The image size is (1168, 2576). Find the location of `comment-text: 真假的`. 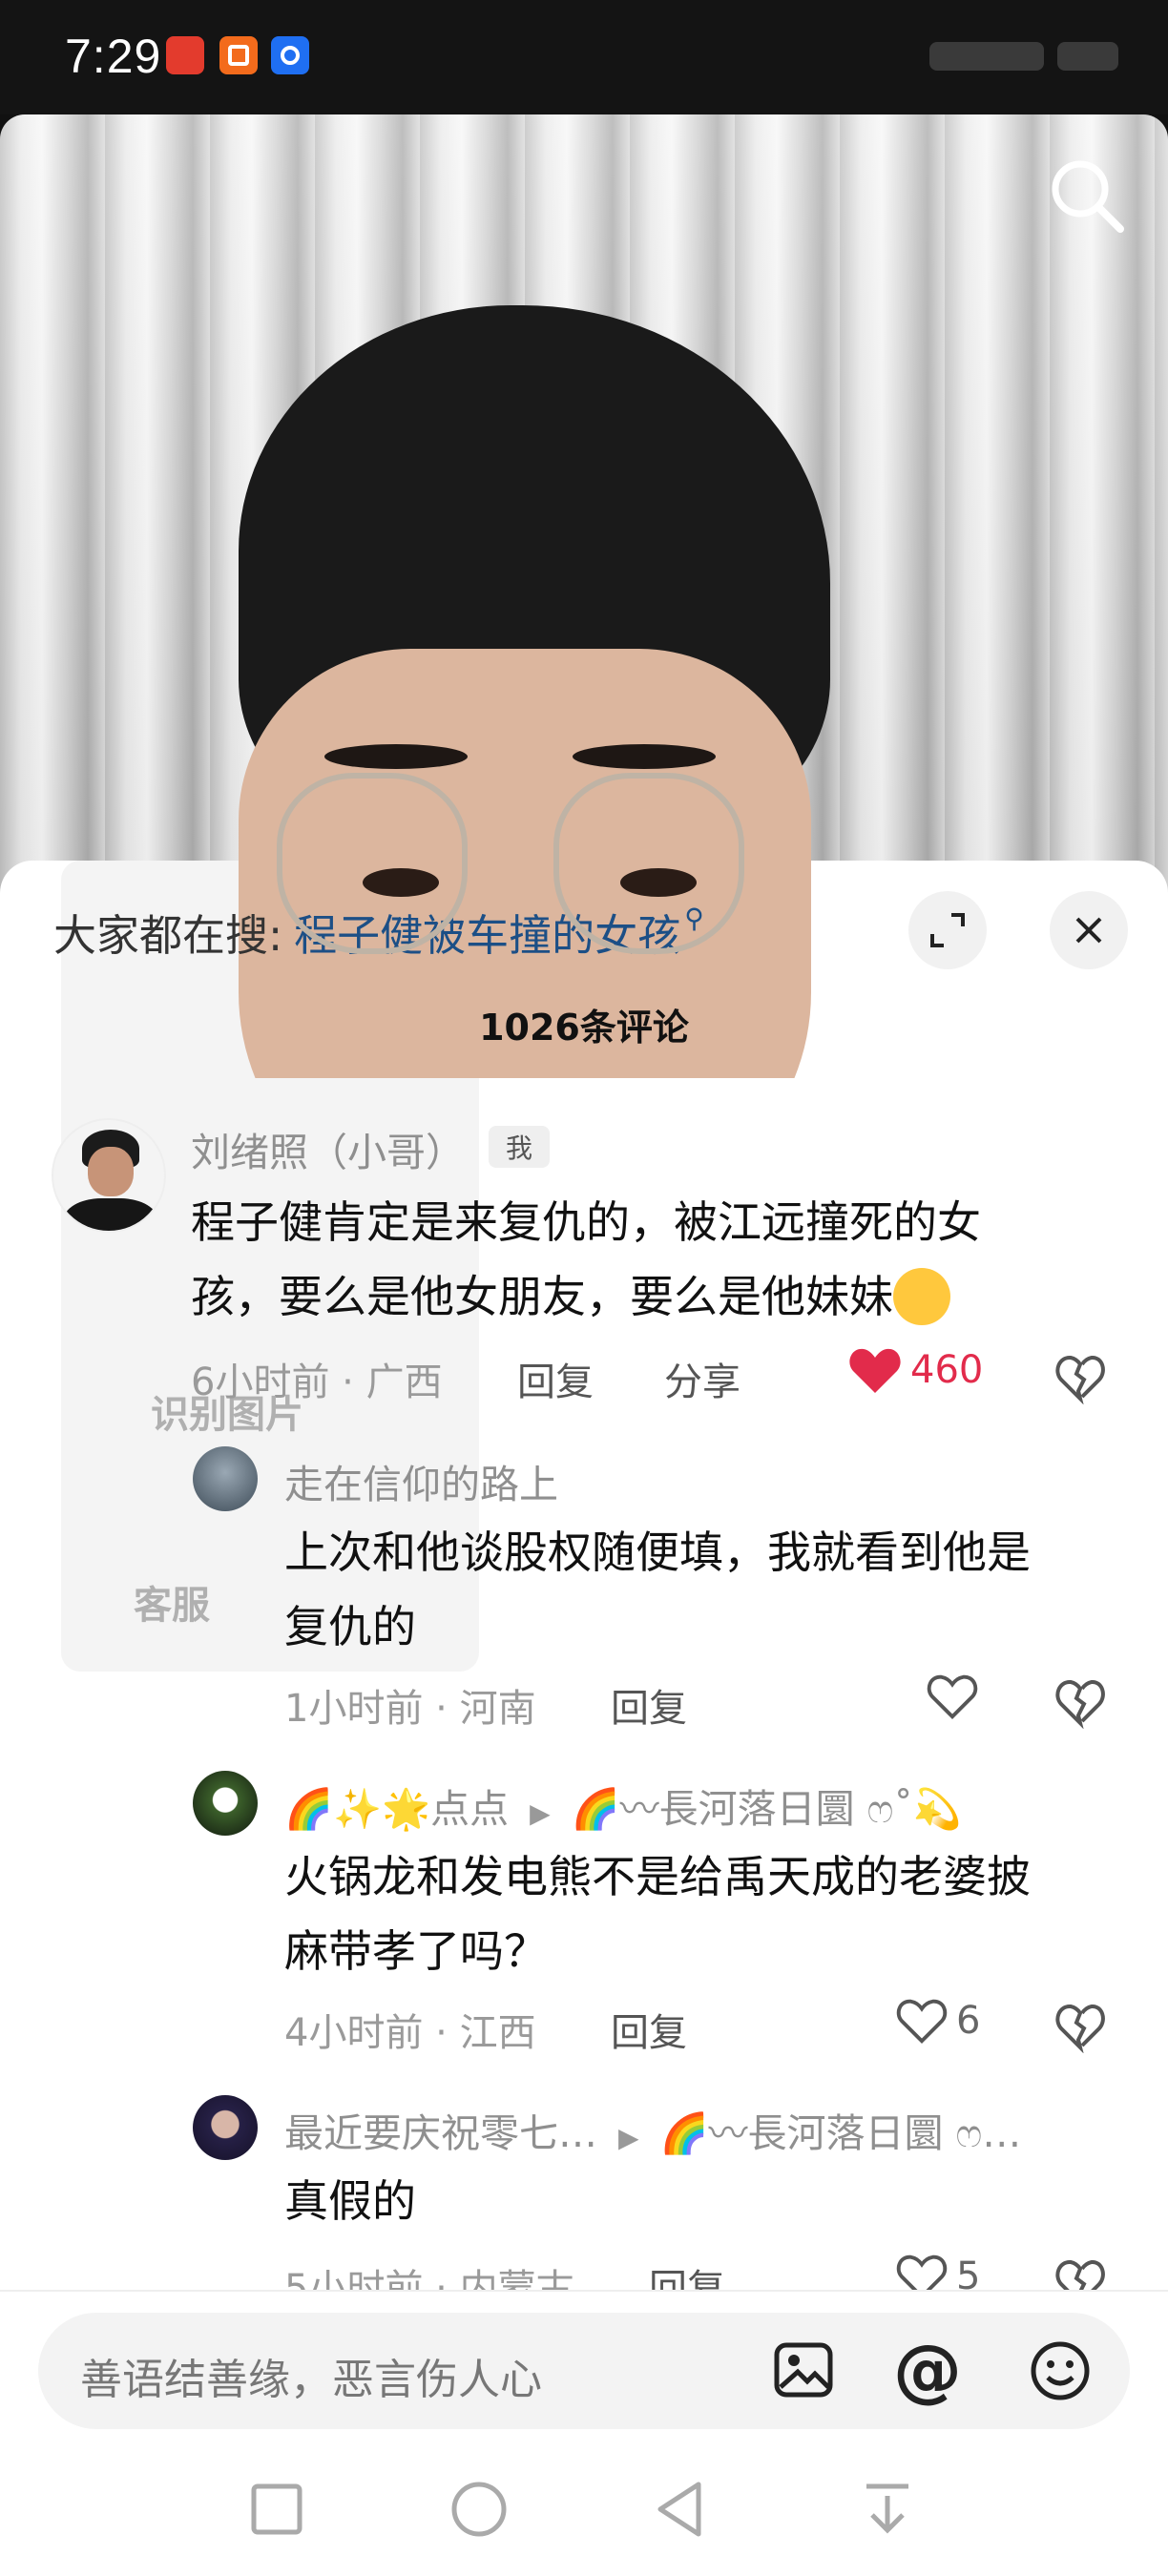

comment-text: 真假的 is located at coordinates (350, 2201).